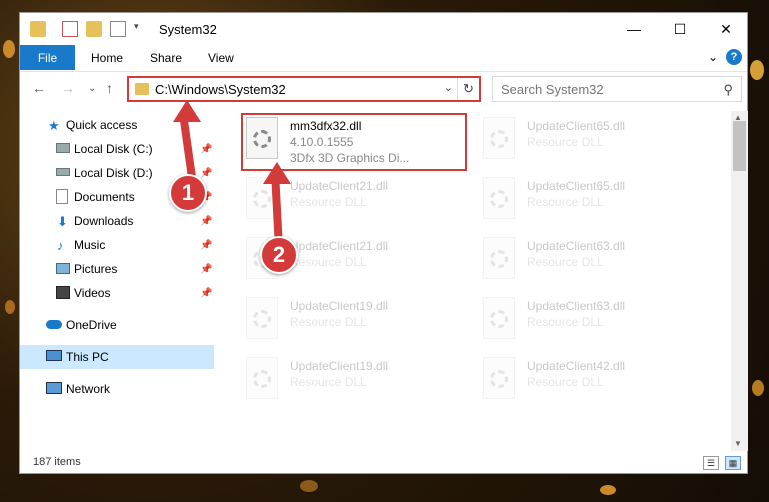  Describe the element at coordinates (576, 366) in the screenshot. I see `file-name: UpdateClient42.dll` at that location.